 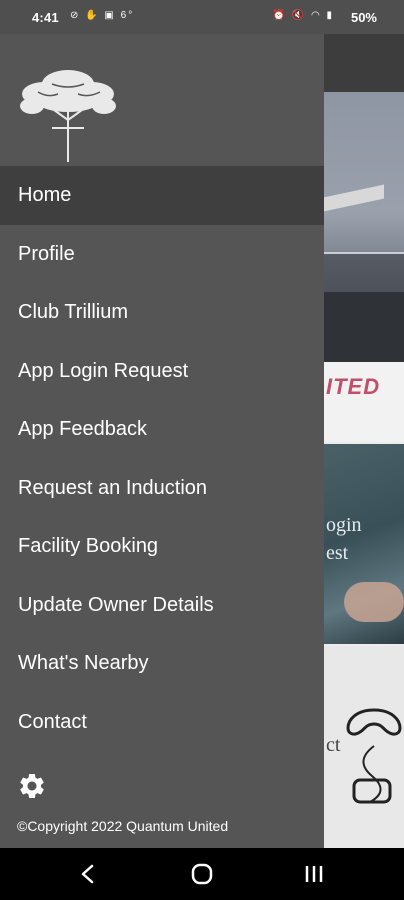 What do you see at coordinates (299, 15) in the screenshot?
I see `mute-icon: 🔇` at bounding box center [299, 15].